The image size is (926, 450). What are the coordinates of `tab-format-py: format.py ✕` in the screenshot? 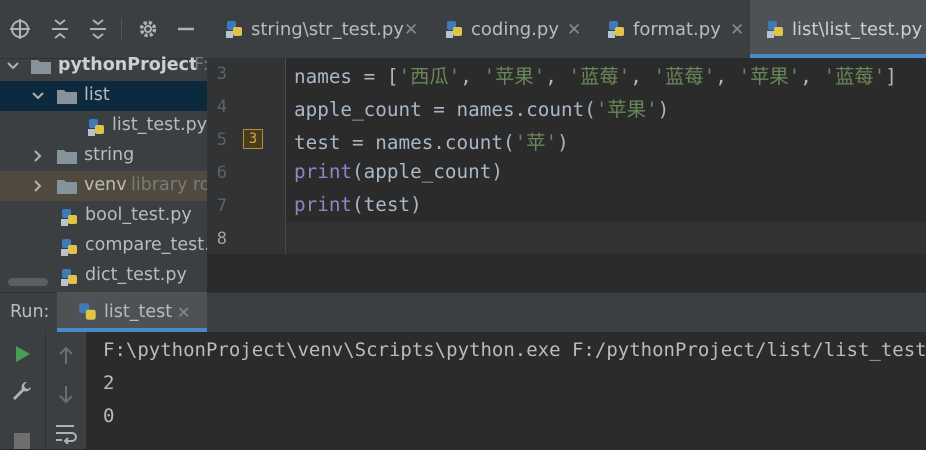 It's located at (667, 29).